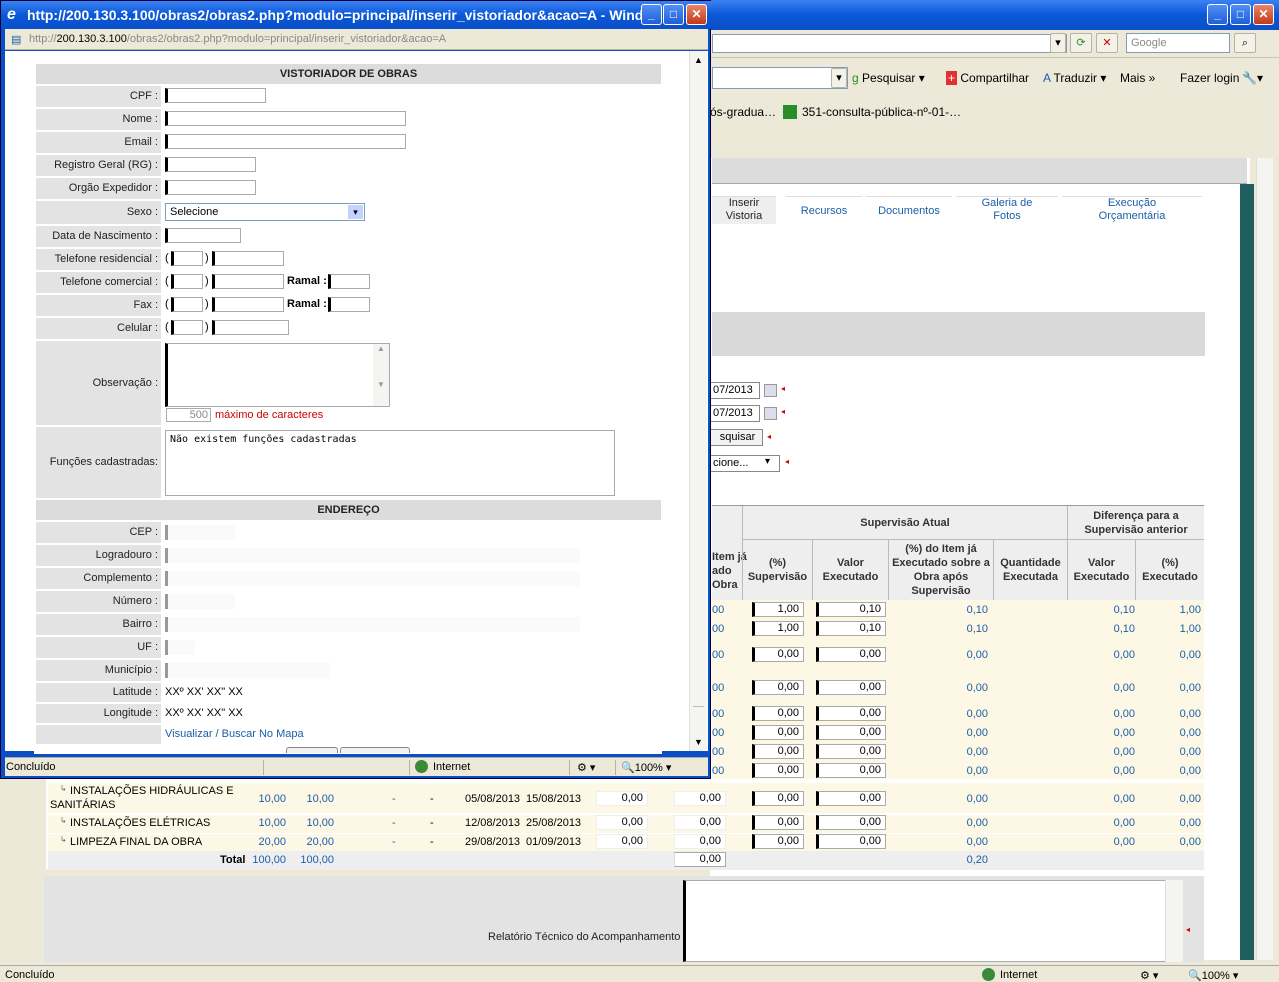 The image size is (1279, 982). Describe the element at coordinates (780, 78) in the screenshot. I see `toolbar-search-select: ▾` at that location.